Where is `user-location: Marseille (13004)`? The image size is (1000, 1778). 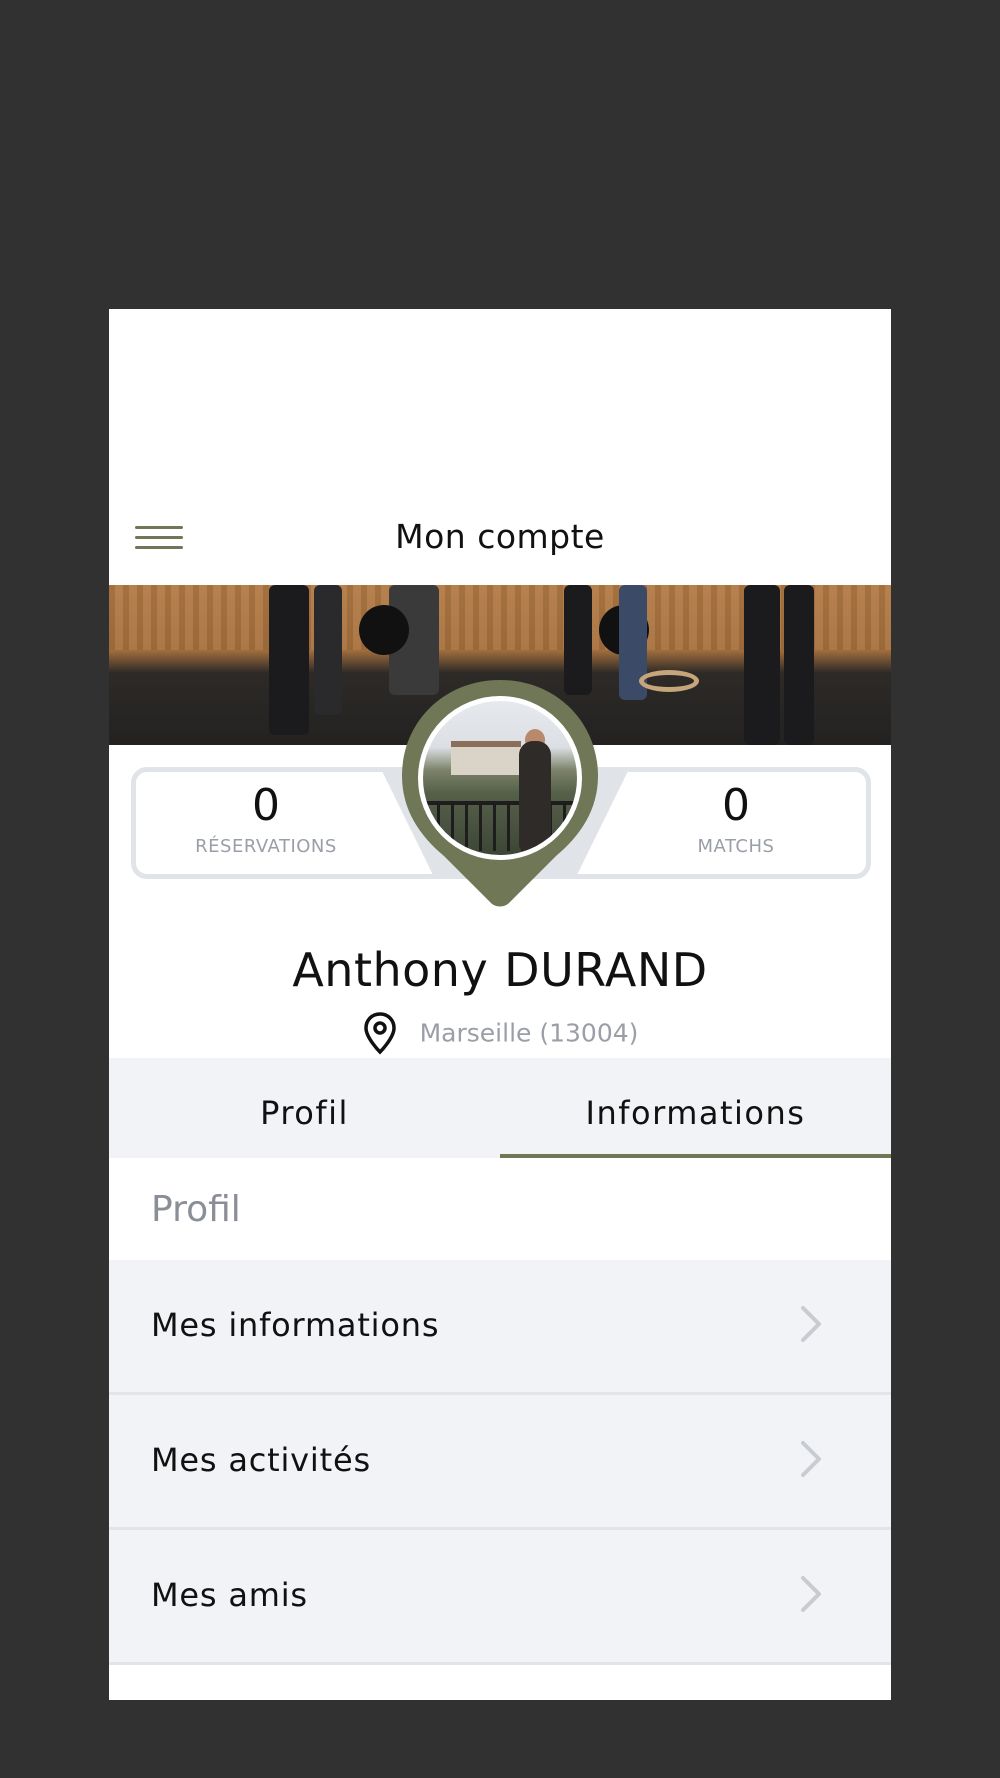
user-location: Marseille (13004) is located at coordinates (500, 1033).